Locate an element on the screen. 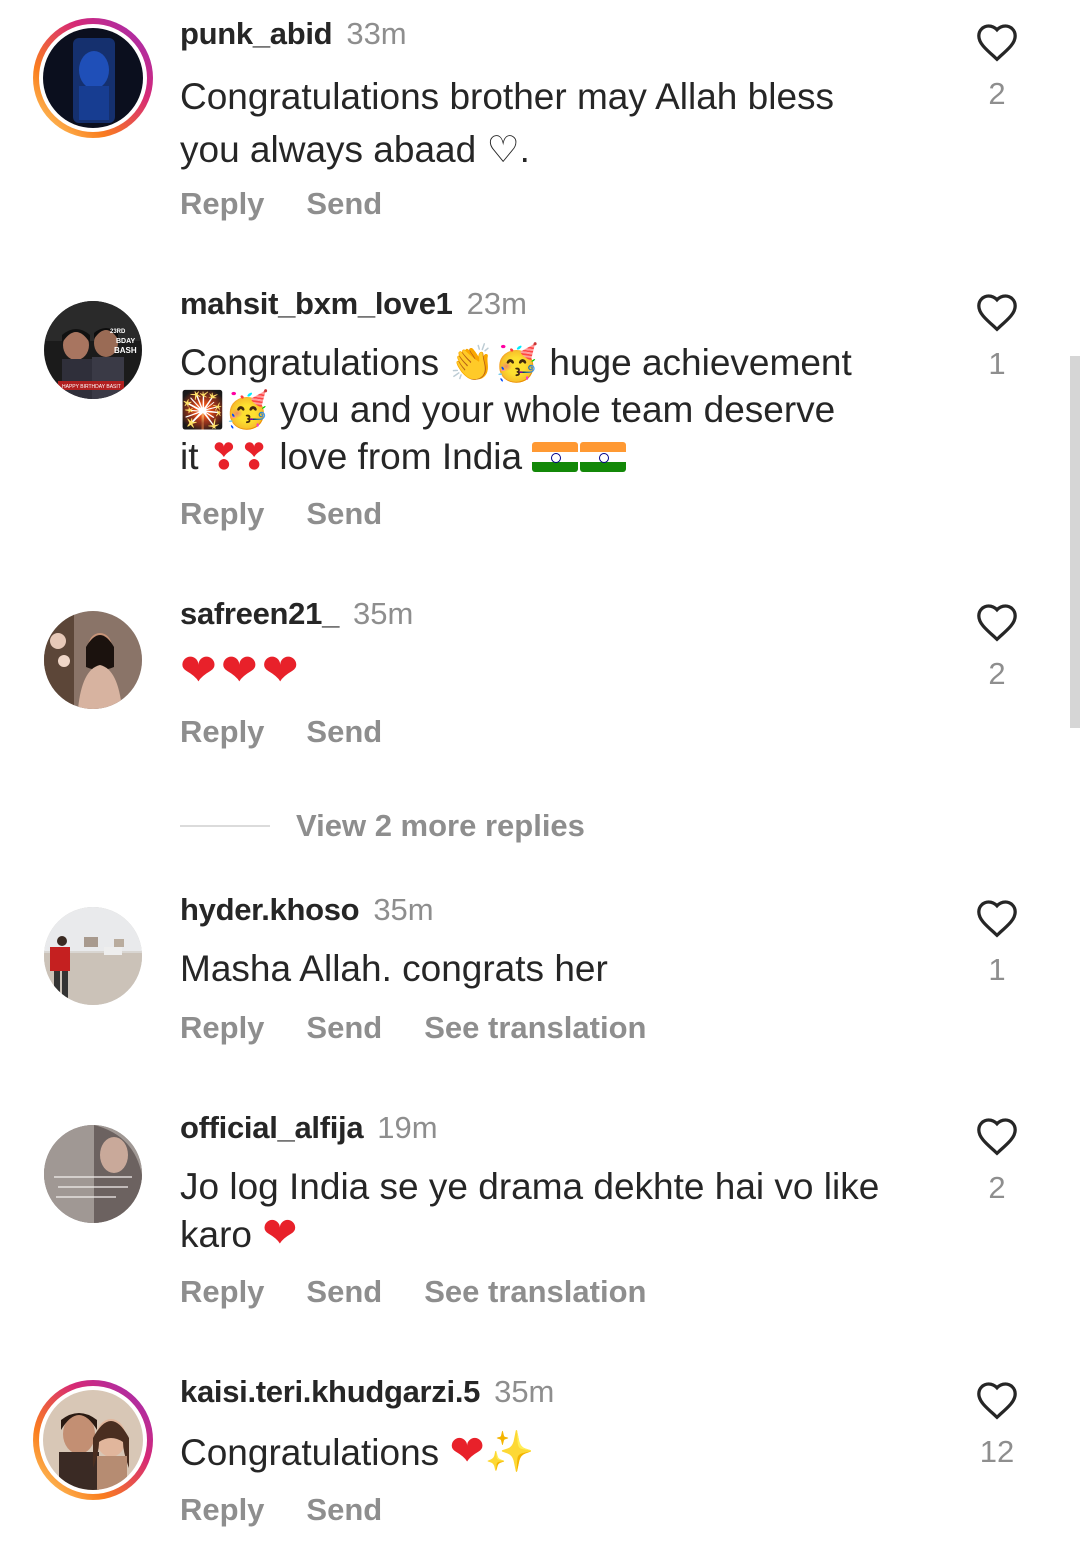 This screenshot has height=1555, width=1080. avatar-text: HAPPY BIRTHDAY BASIT is located at coordinates (91, 387).